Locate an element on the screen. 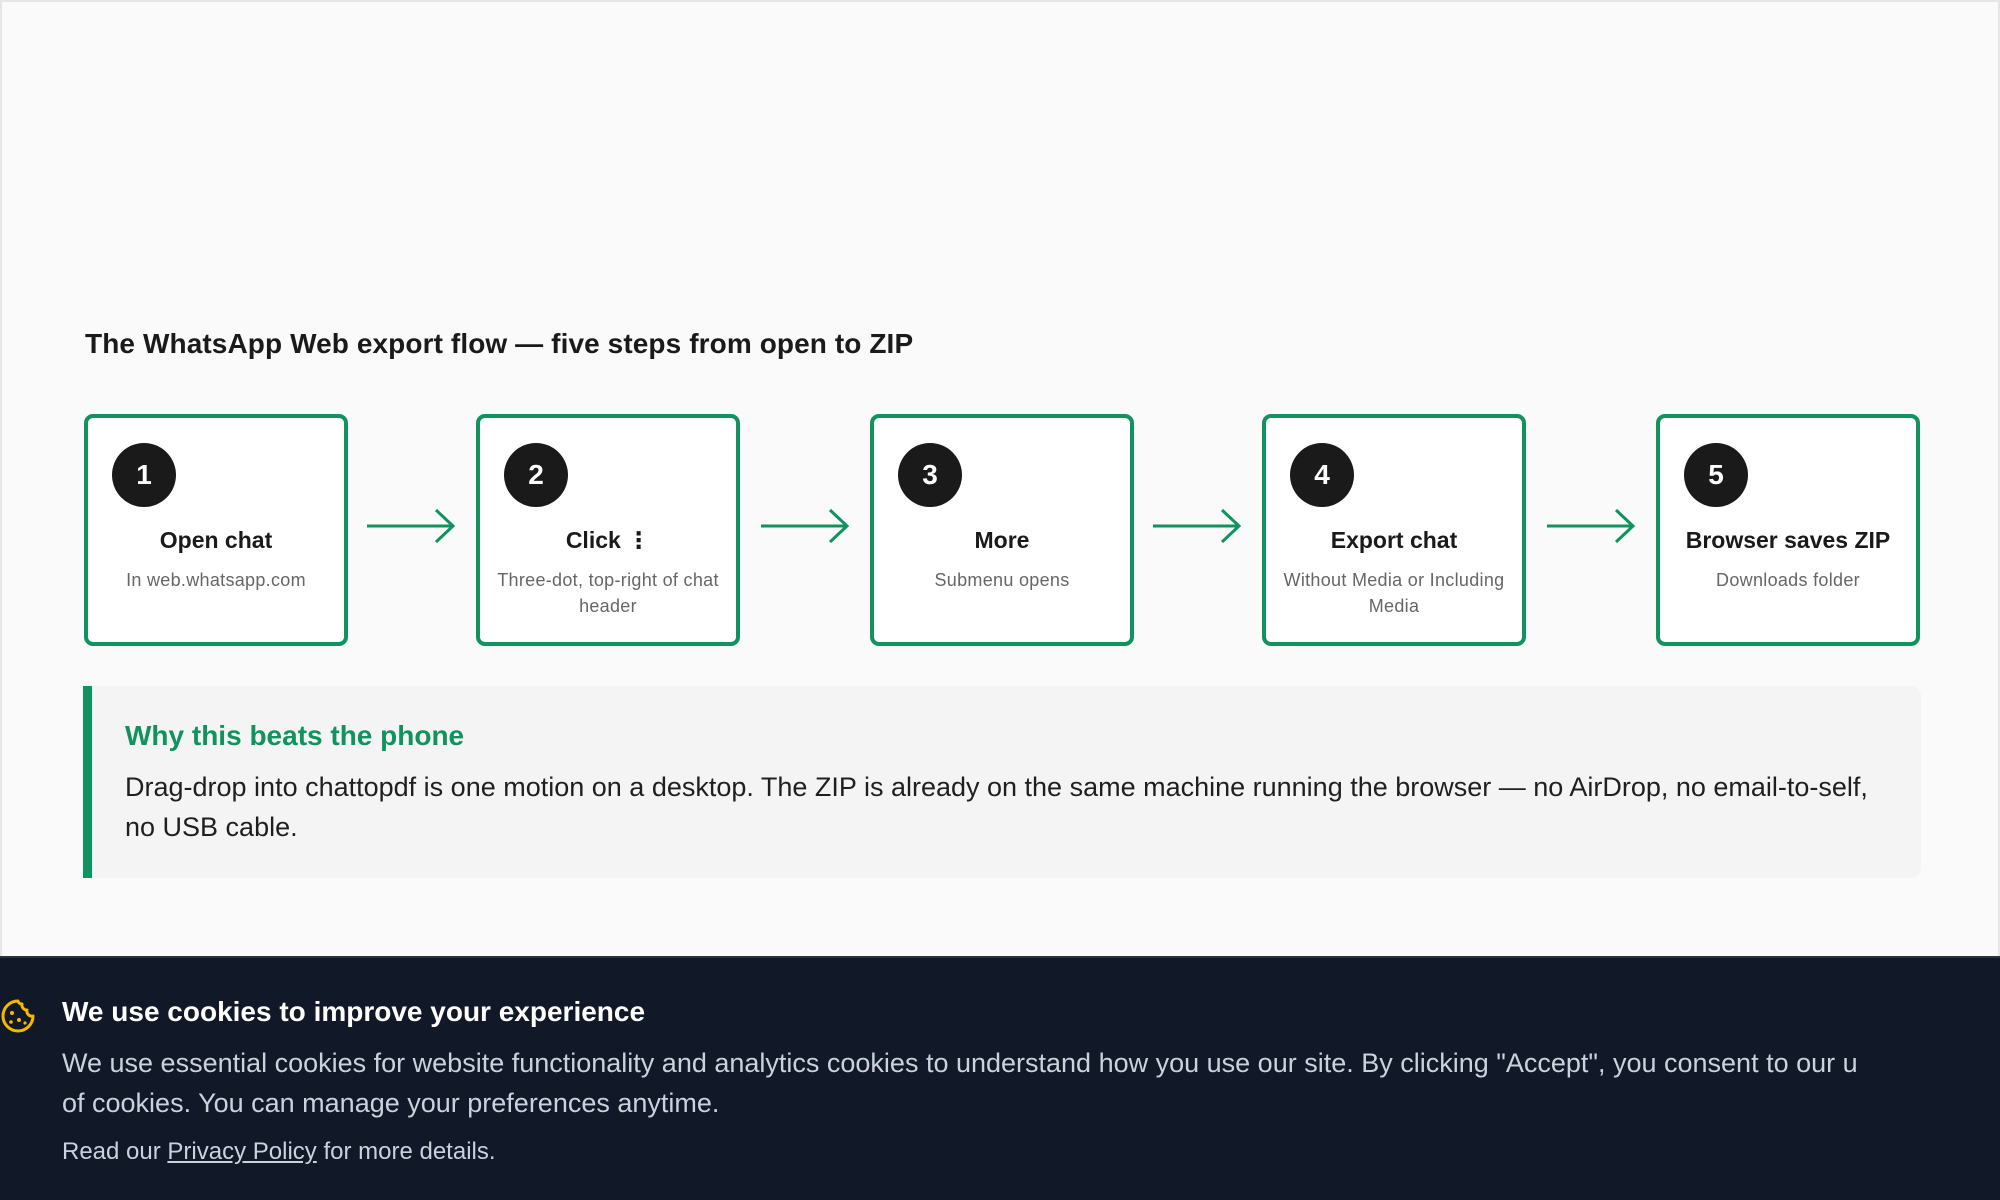 This screenshot has width=2000, height=1200. step-title: Open chat is located at coordinates (216, 540).